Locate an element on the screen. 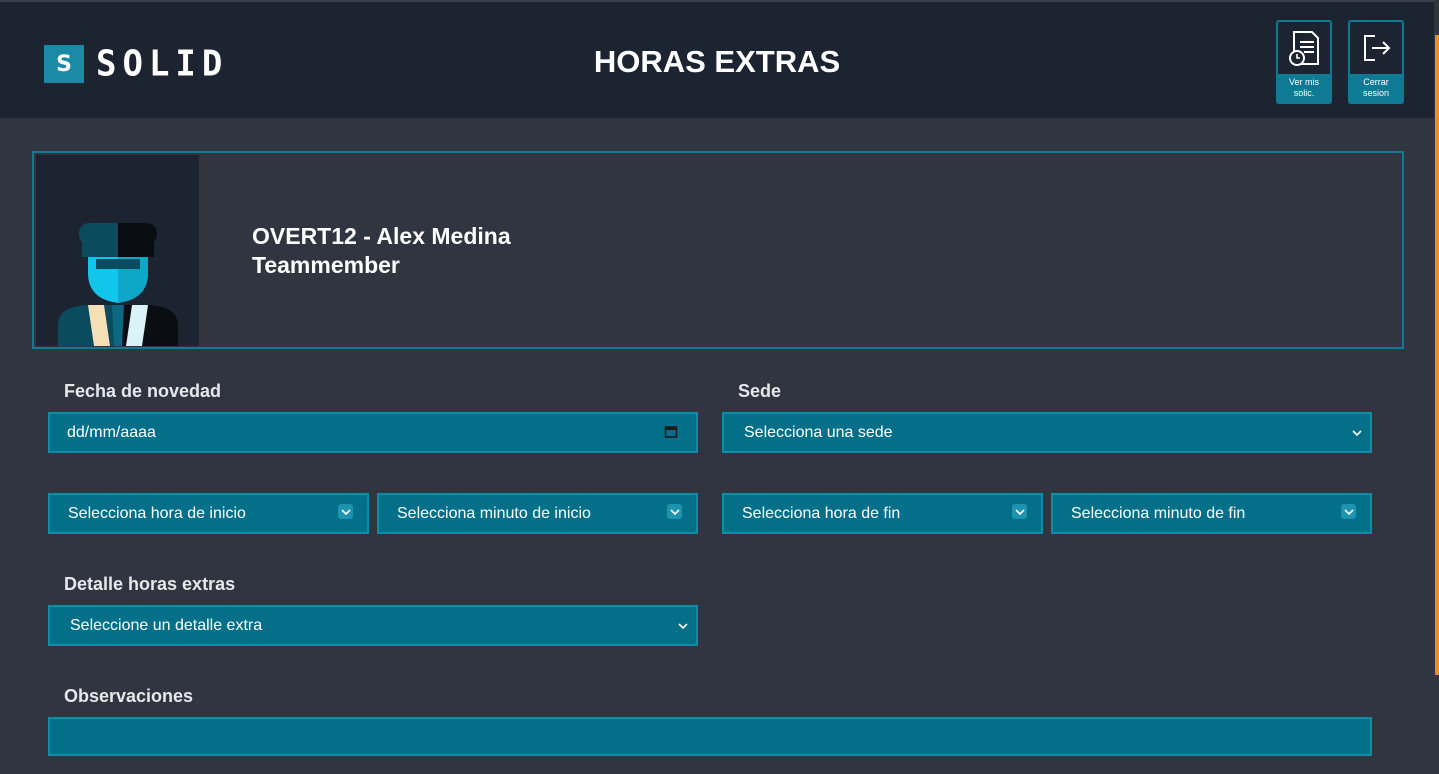 This screenshot has width=1439, height=774. date-placeholder: dd/mm/aaaa is located at coordinates (111, 432).